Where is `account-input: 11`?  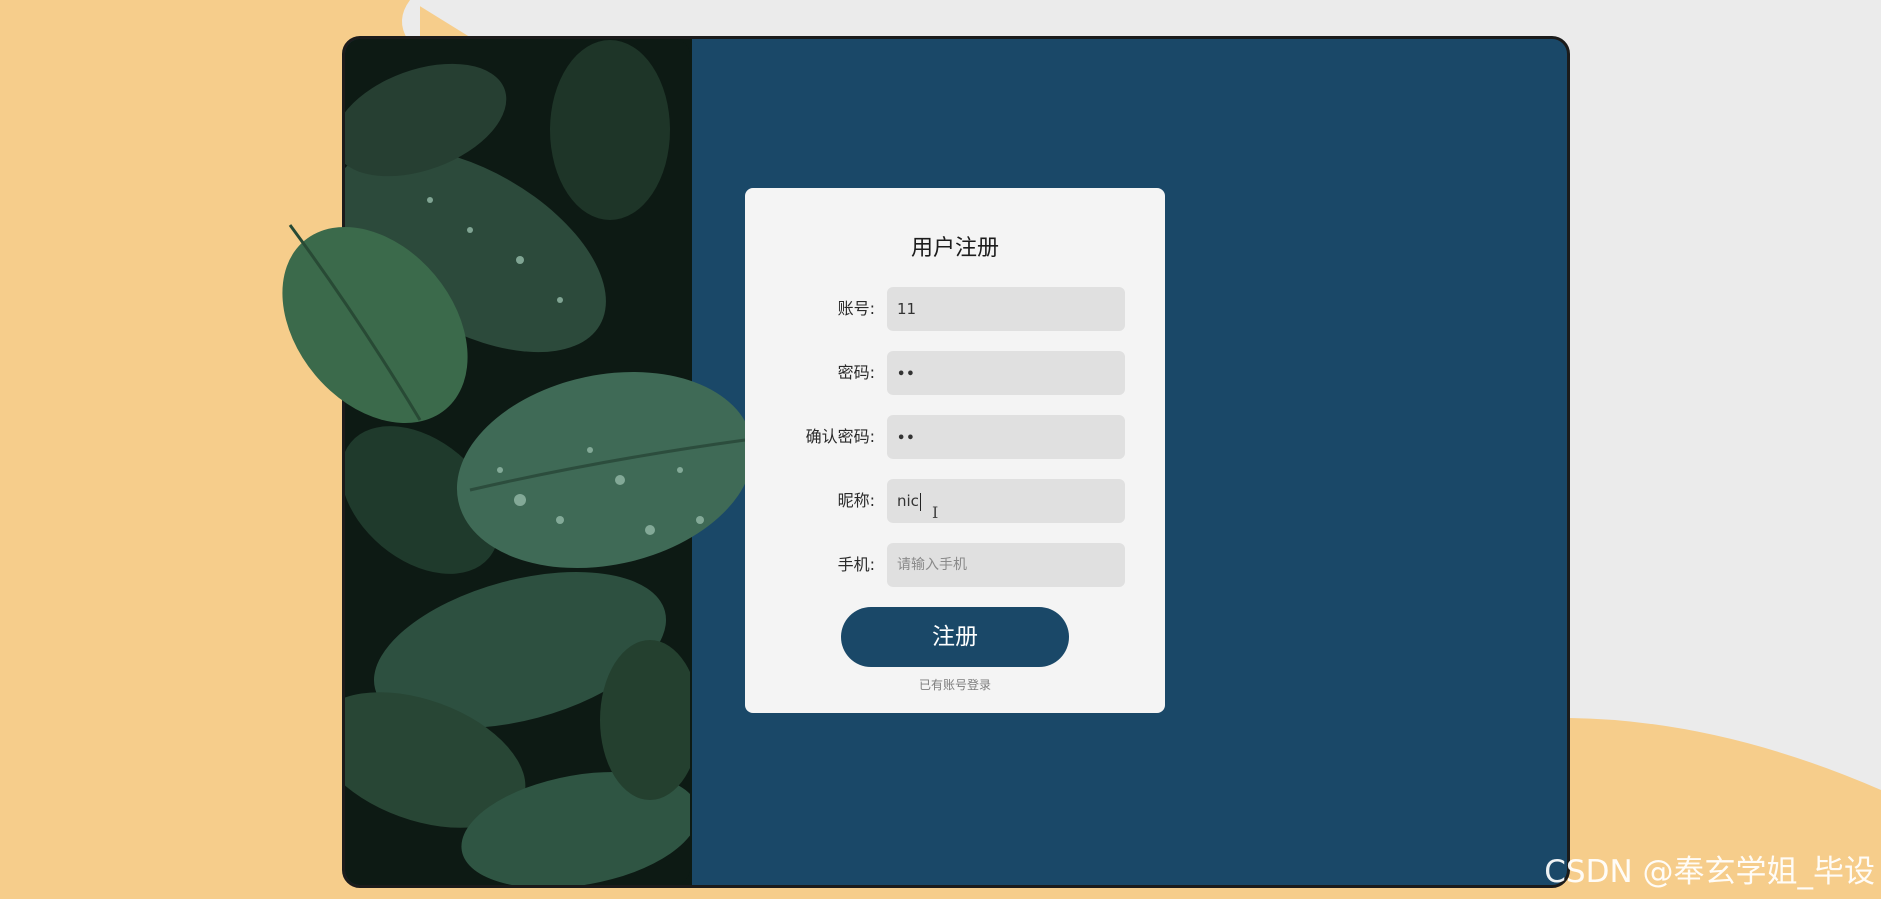
account-input: 11 is located at coordinates (1006, 309).